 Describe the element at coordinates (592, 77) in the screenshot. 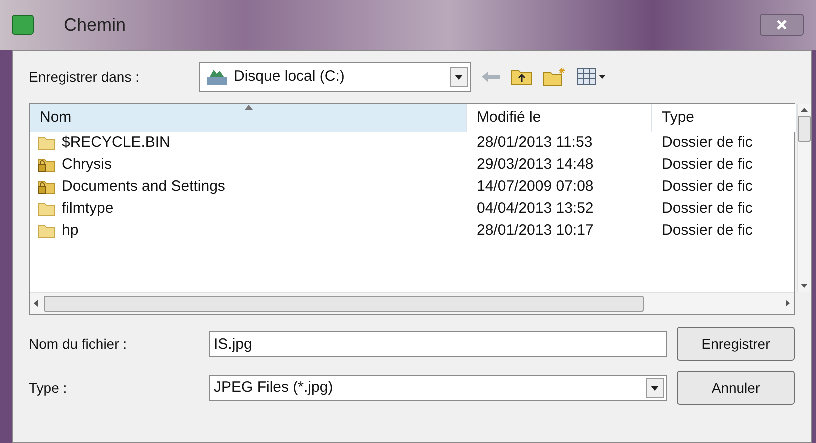

I see `view-menu-icon` at that location.